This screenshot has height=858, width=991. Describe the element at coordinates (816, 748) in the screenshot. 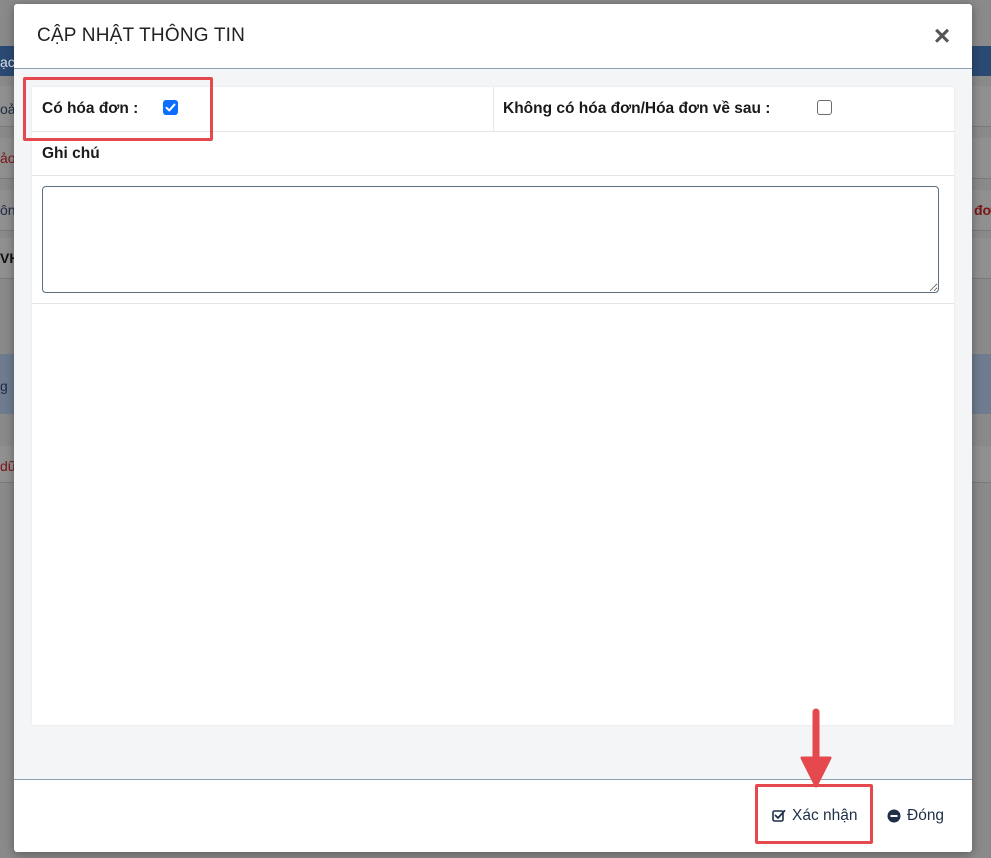

I see `arrow-down-icon` at that location.